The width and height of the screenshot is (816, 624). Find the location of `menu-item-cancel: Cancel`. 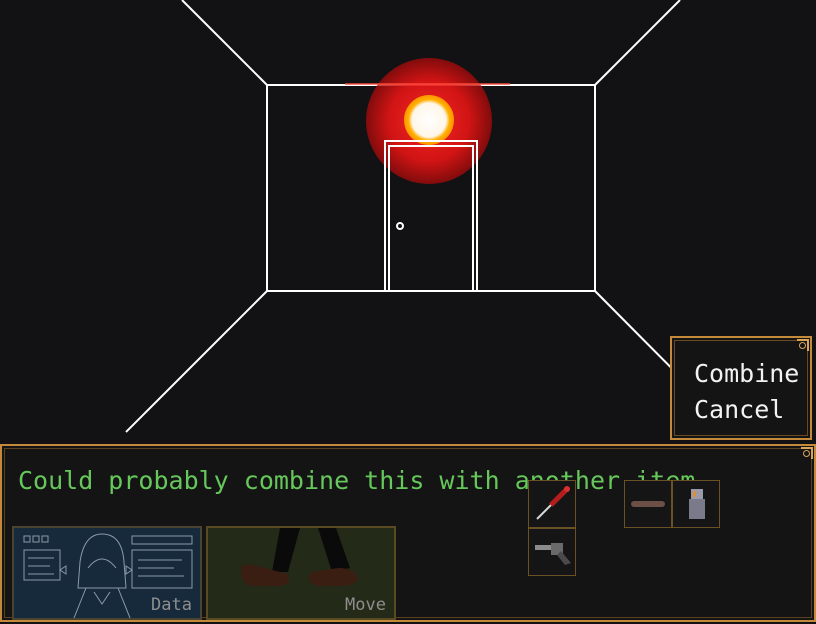

menu-item-cancel: Cancel is located at coordinates (739, 410).